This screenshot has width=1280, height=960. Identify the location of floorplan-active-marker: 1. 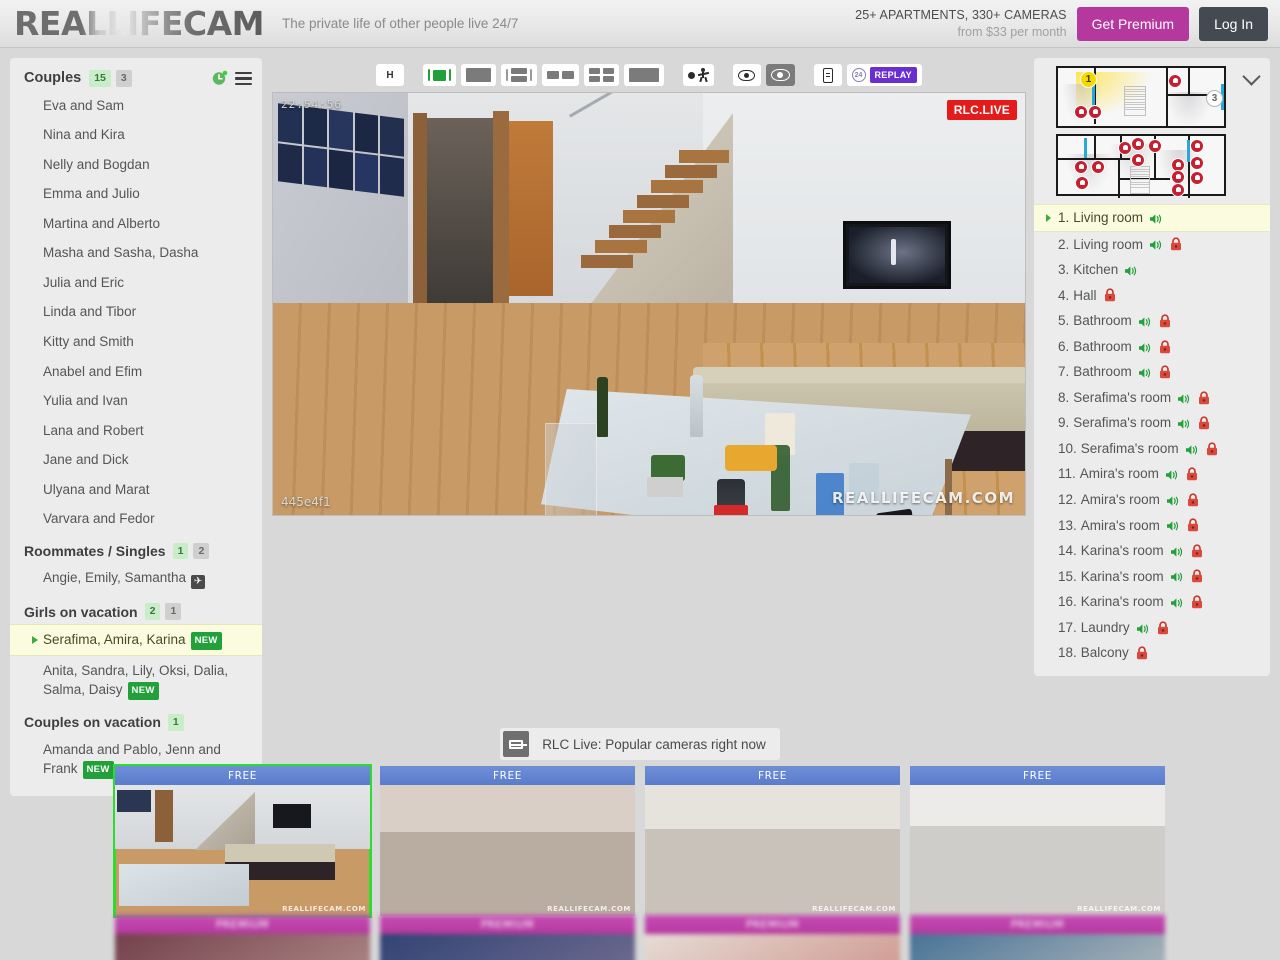
(1088, 79).